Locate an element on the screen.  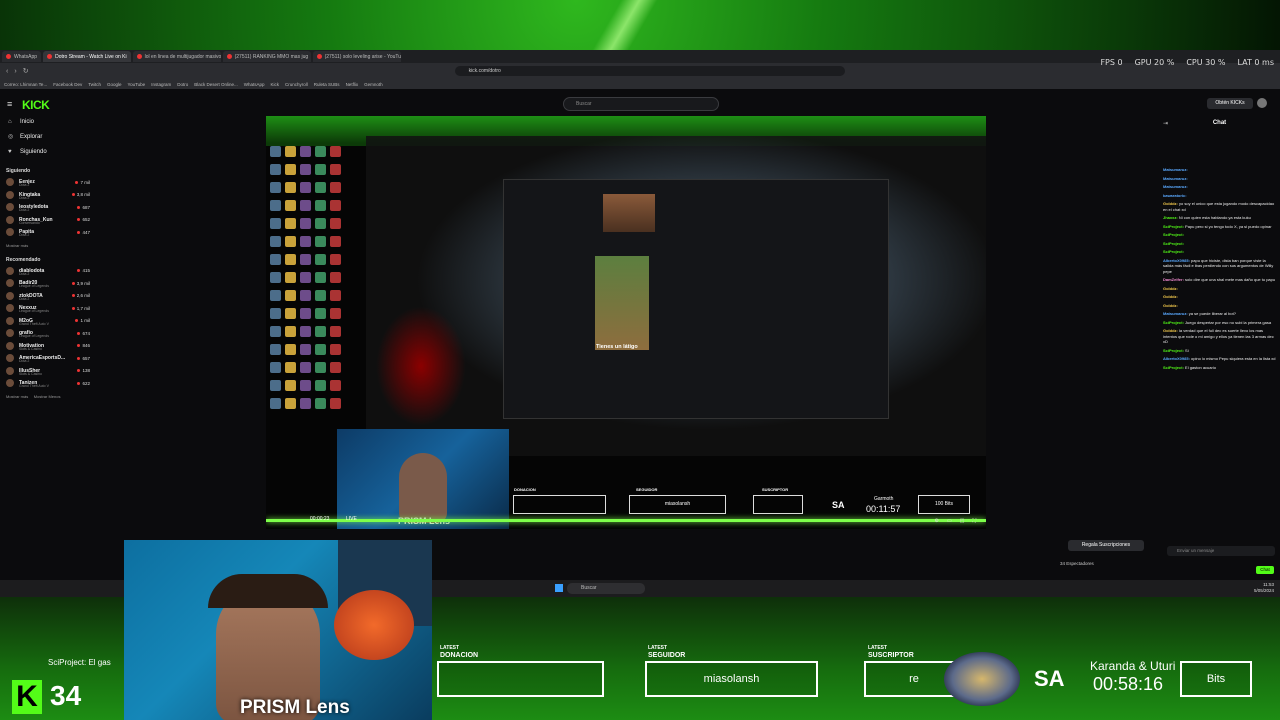
forward-icon: › is located at coordinates (15, 71).